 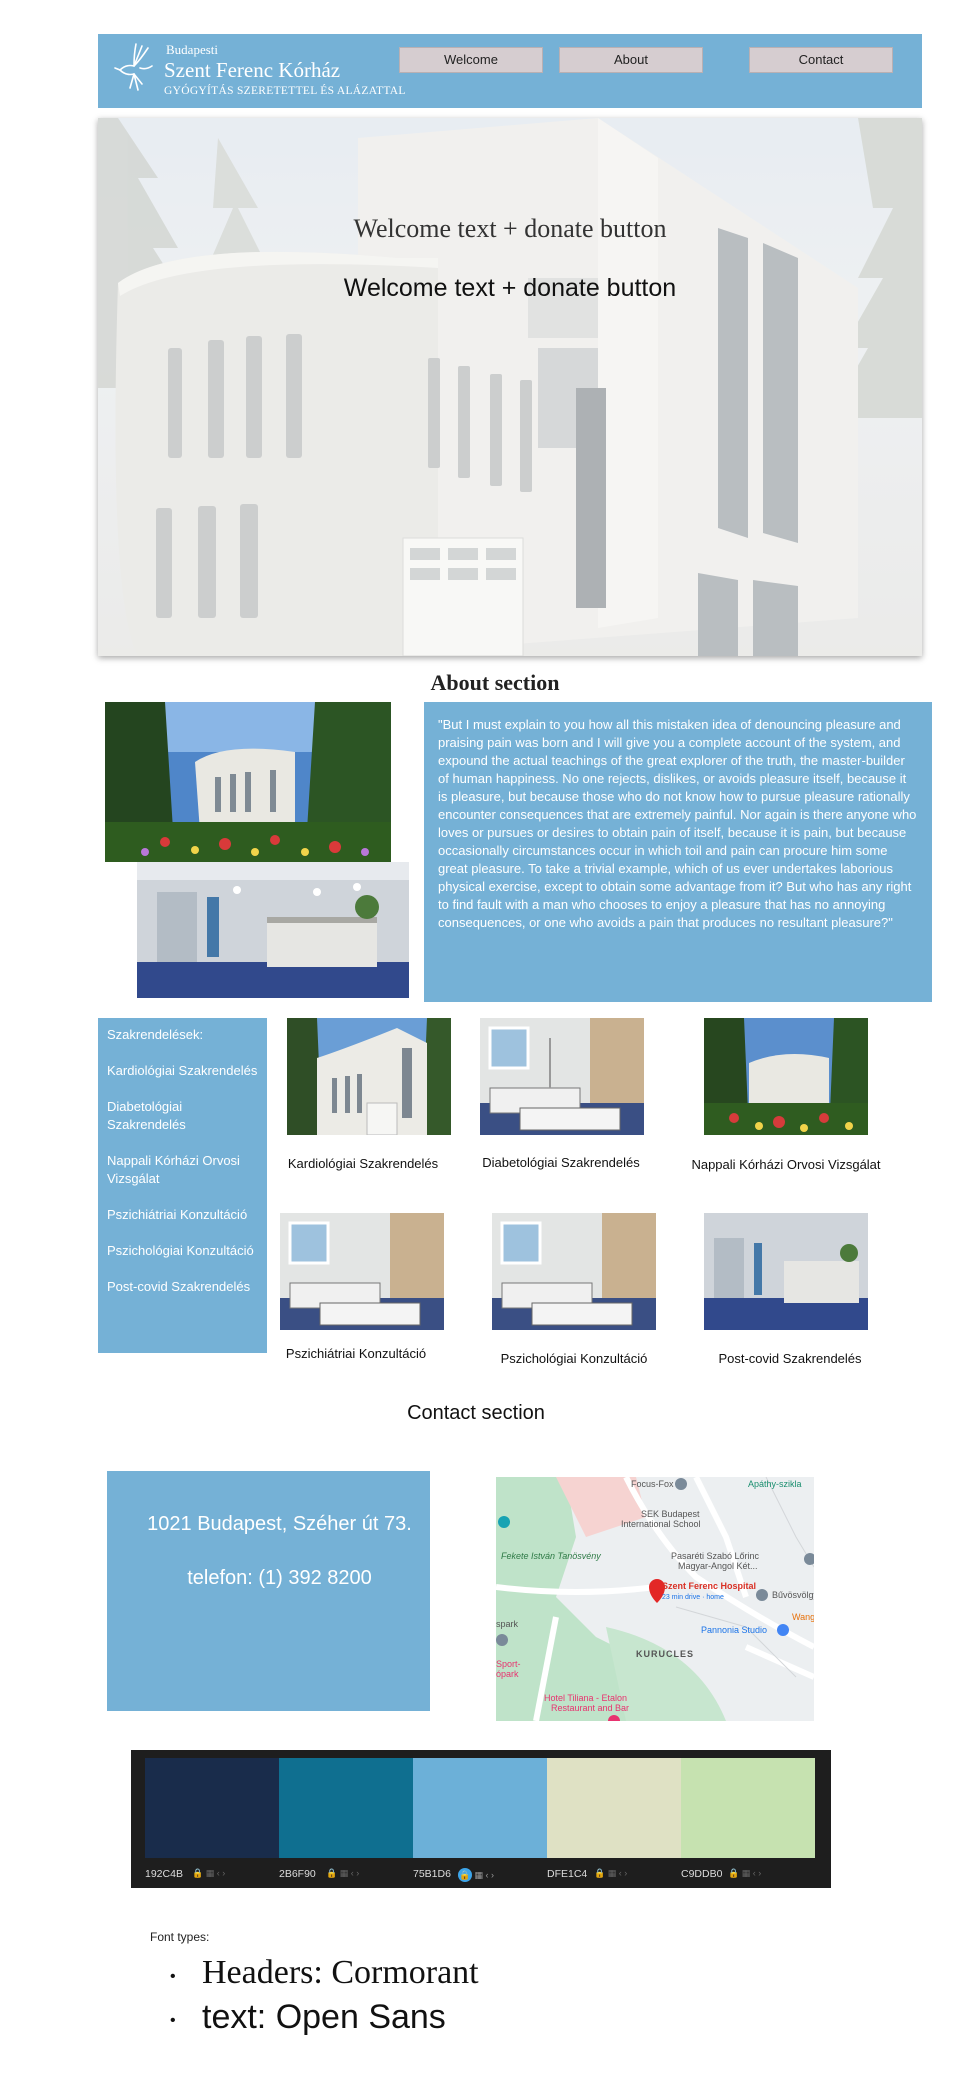 What do you see at coordinates (432, 1874) in the screenshot?
I see `swatch-3-hex: 75B1D6` at bounding box center [432, 1874].